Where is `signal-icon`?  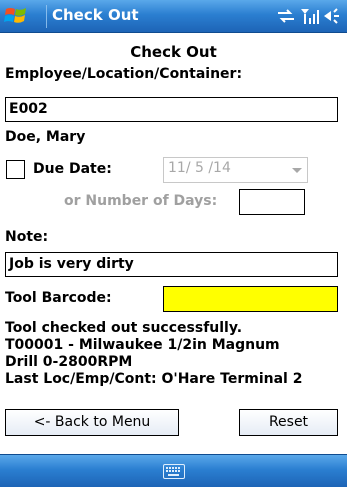
signal-icon is located at coordinates (310, 18).